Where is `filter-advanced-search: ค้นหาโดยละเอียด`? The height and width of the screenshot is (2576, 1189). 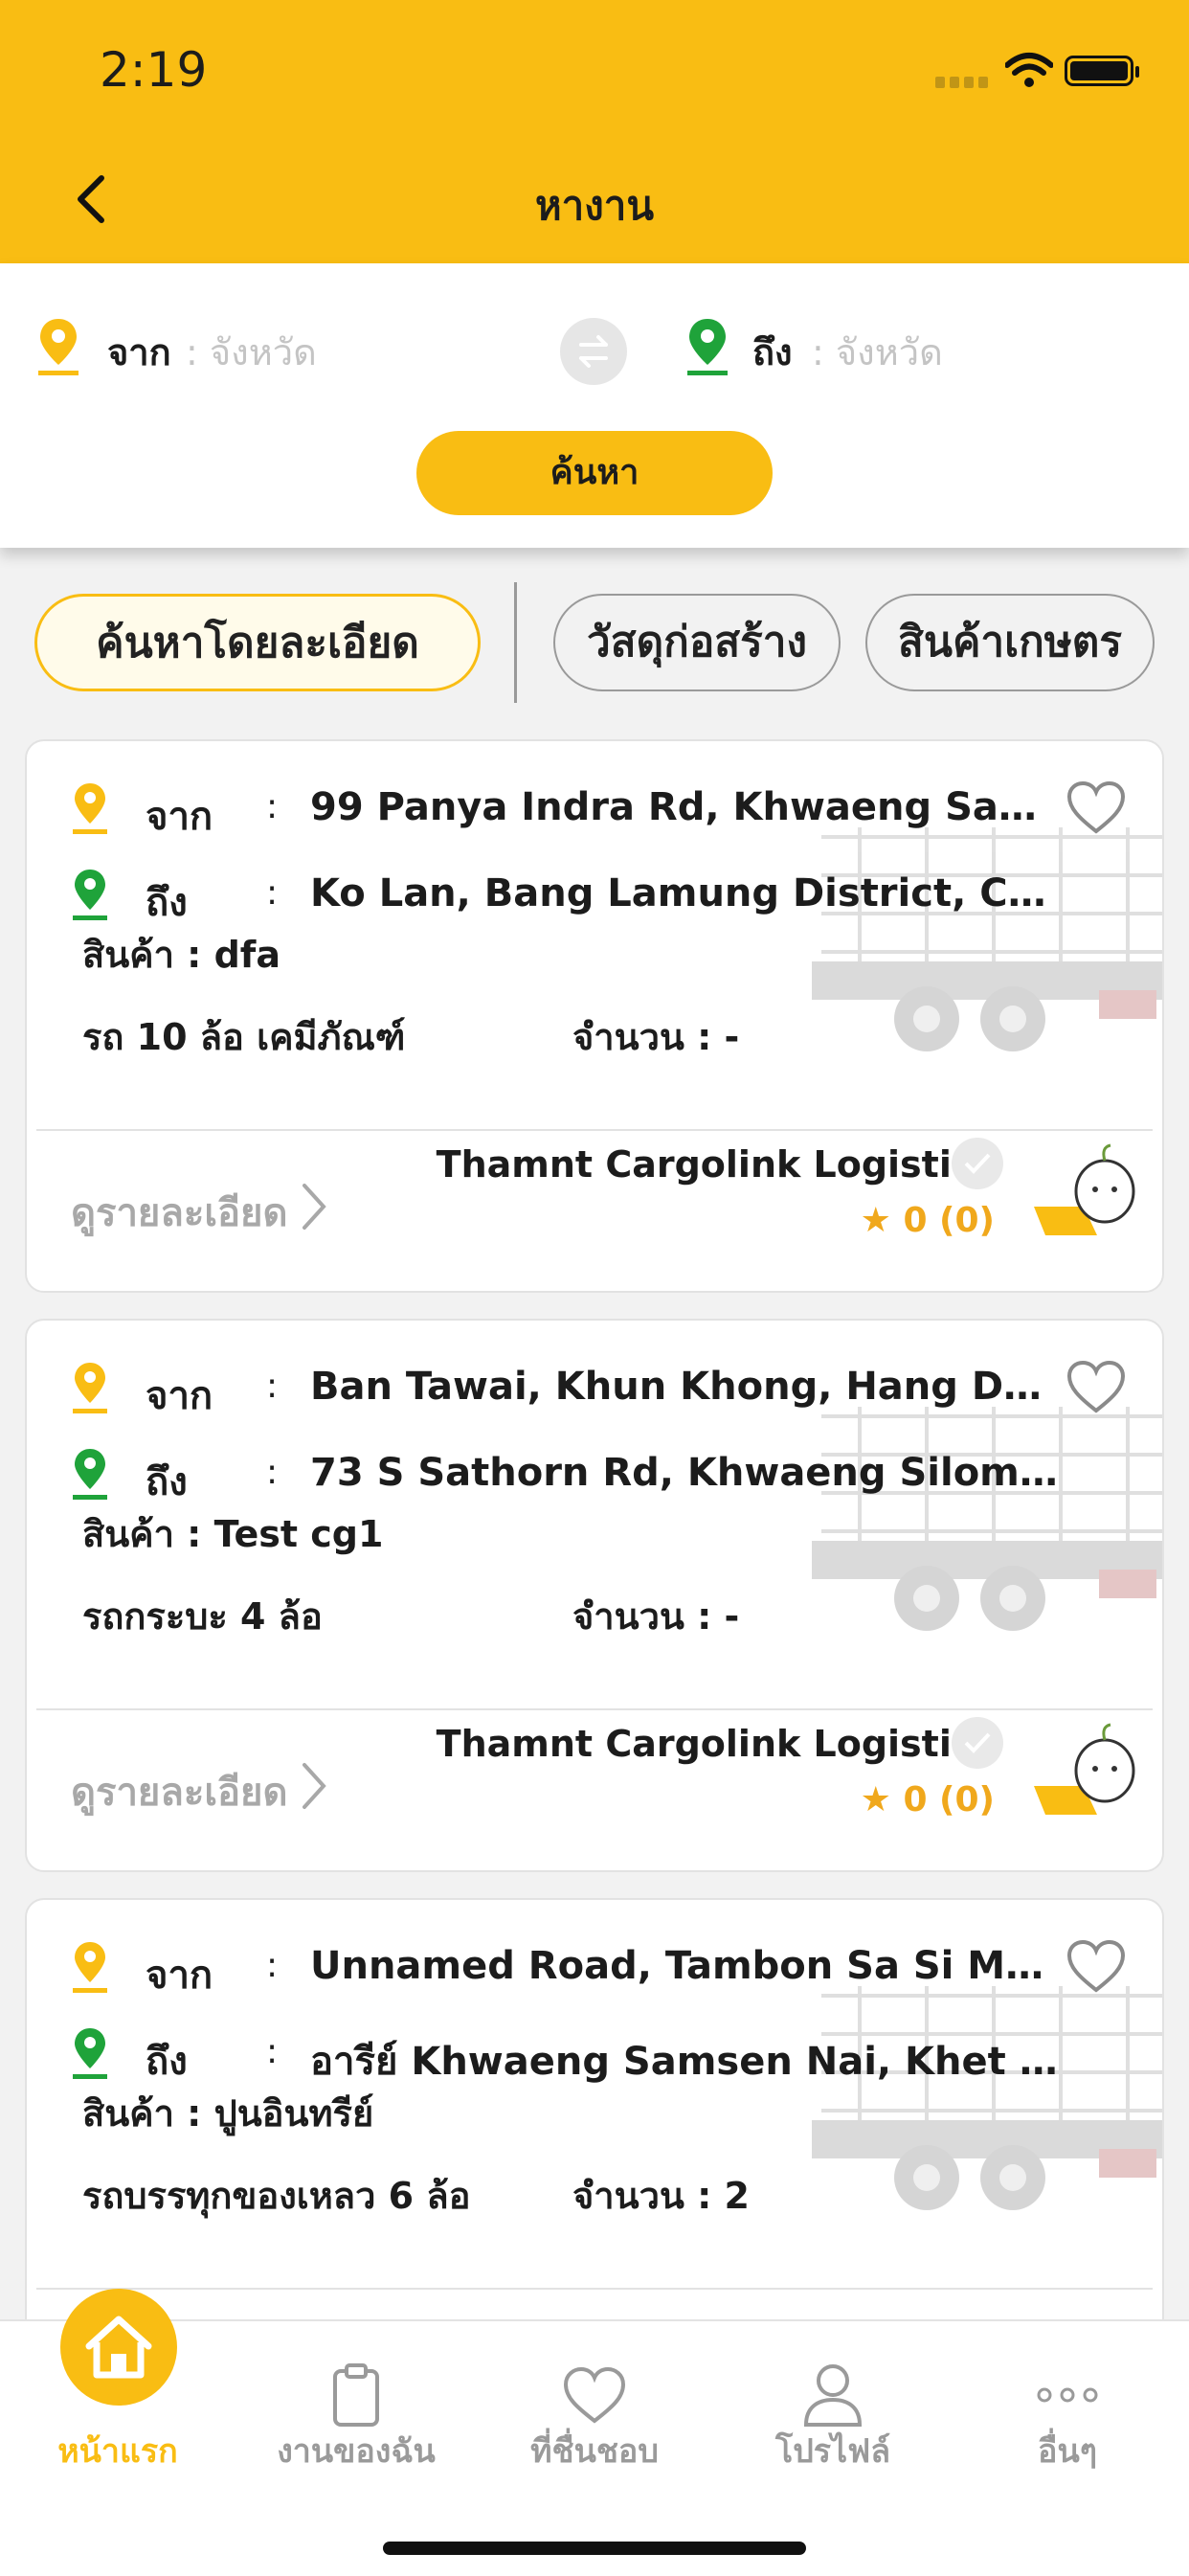 filter-advanced-search: ค้นหาโดยละเอียด is located at coordinates (257, 642).